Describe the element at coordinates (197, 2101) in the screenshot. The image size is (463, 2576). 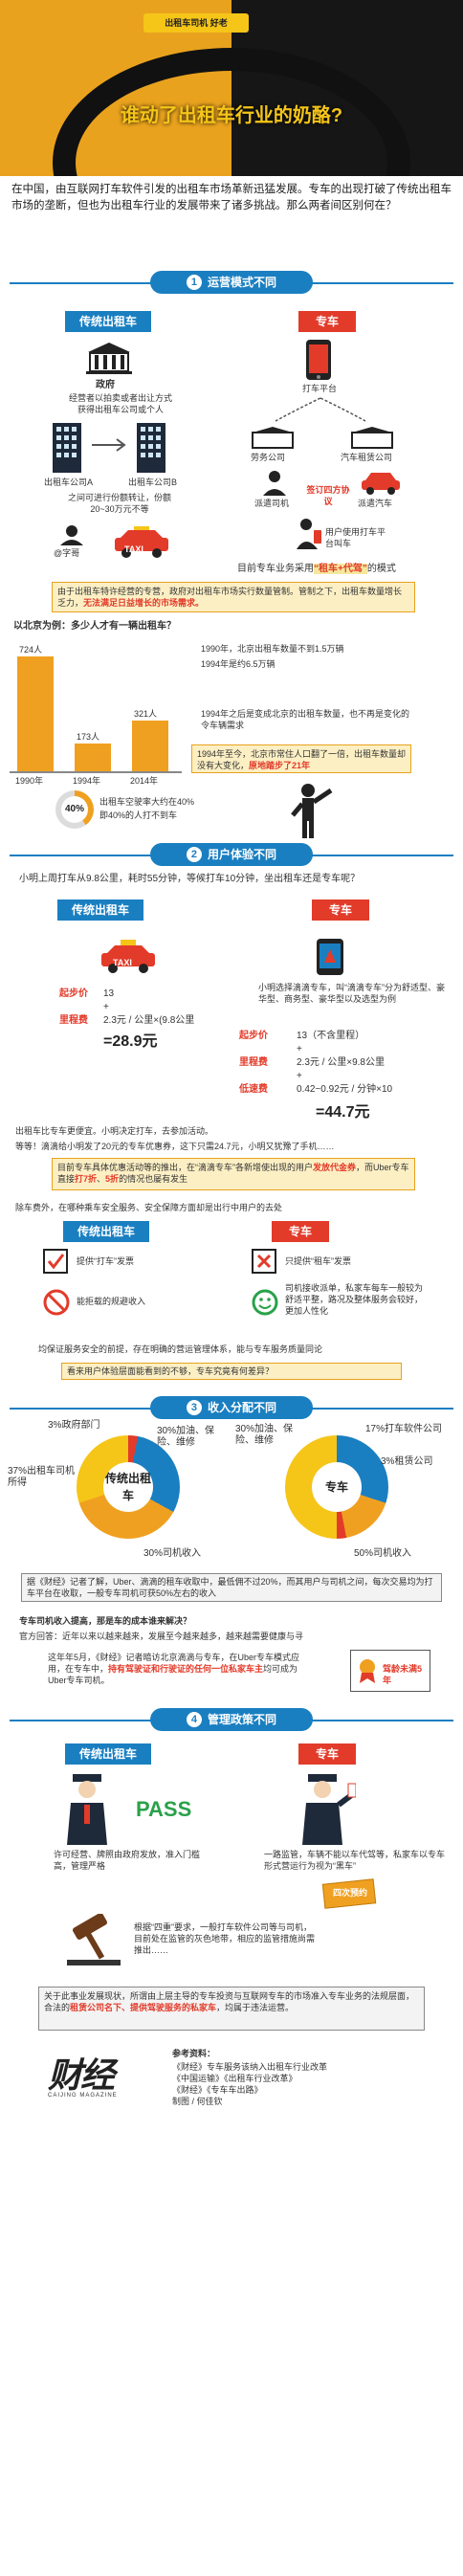
I see `credit: 制图 / 何佳钦` at that location.